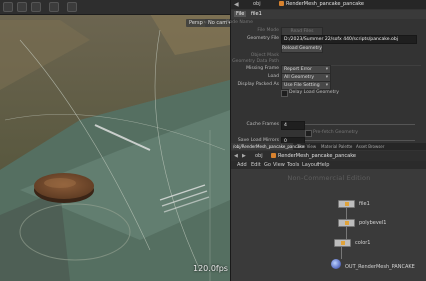  What do you see at coordinates (323, 165) in the screenshot?
I see `menu-help: Help` at bounding box center [323, 165].